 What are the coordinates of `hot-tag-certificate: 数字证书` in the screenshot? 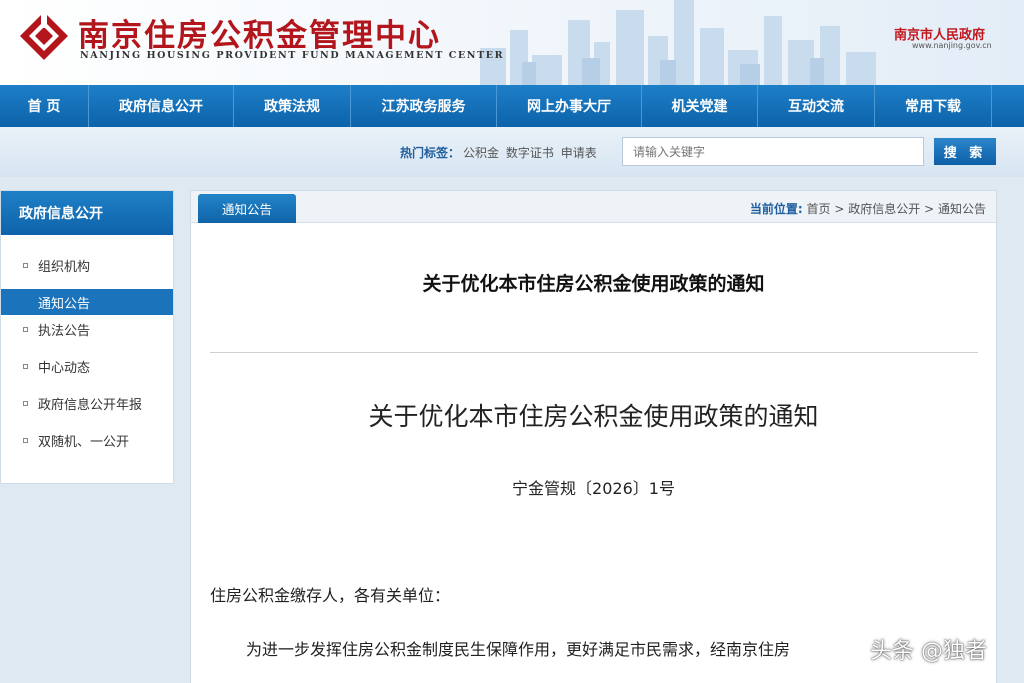 It's located at (530, 153).